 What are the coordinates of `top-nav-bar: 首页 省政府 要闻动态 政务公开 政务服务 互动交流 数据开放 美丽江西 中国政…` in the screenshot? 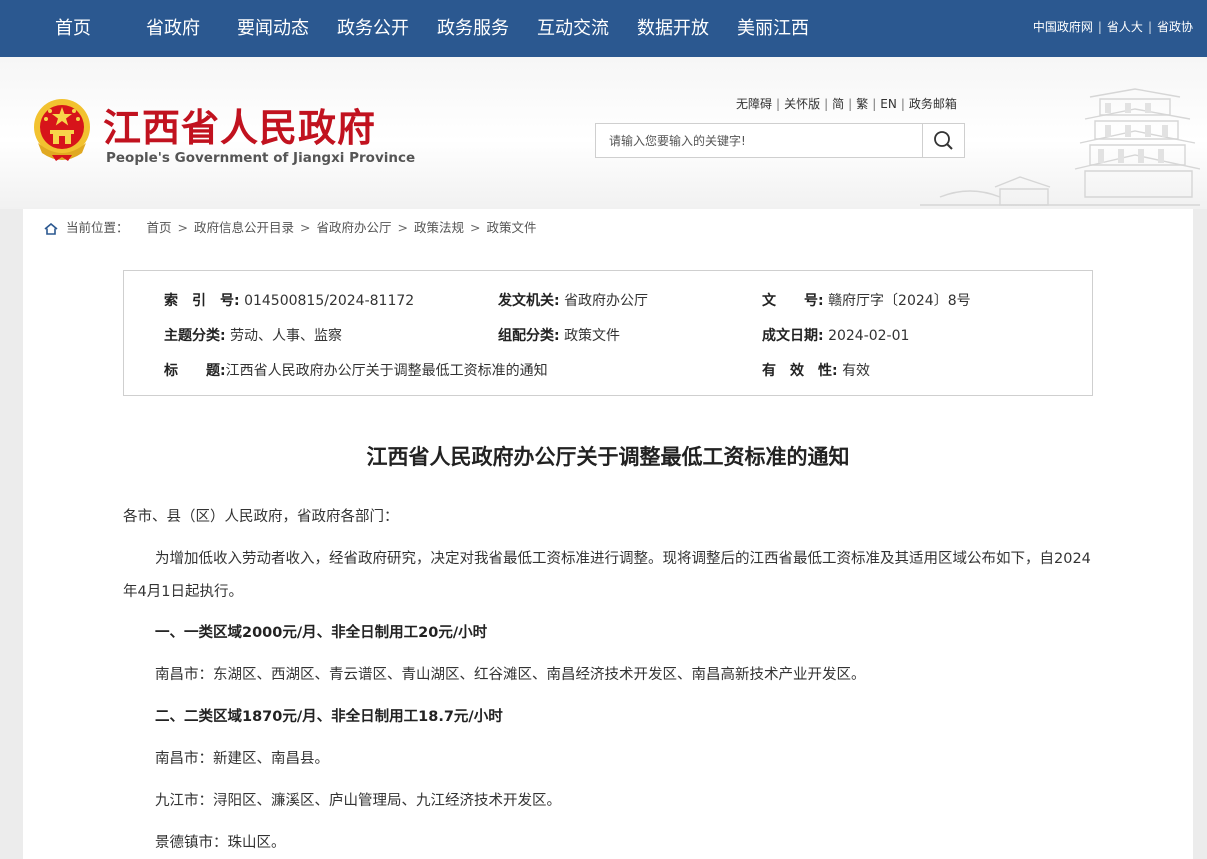 It's located at (603, 28).